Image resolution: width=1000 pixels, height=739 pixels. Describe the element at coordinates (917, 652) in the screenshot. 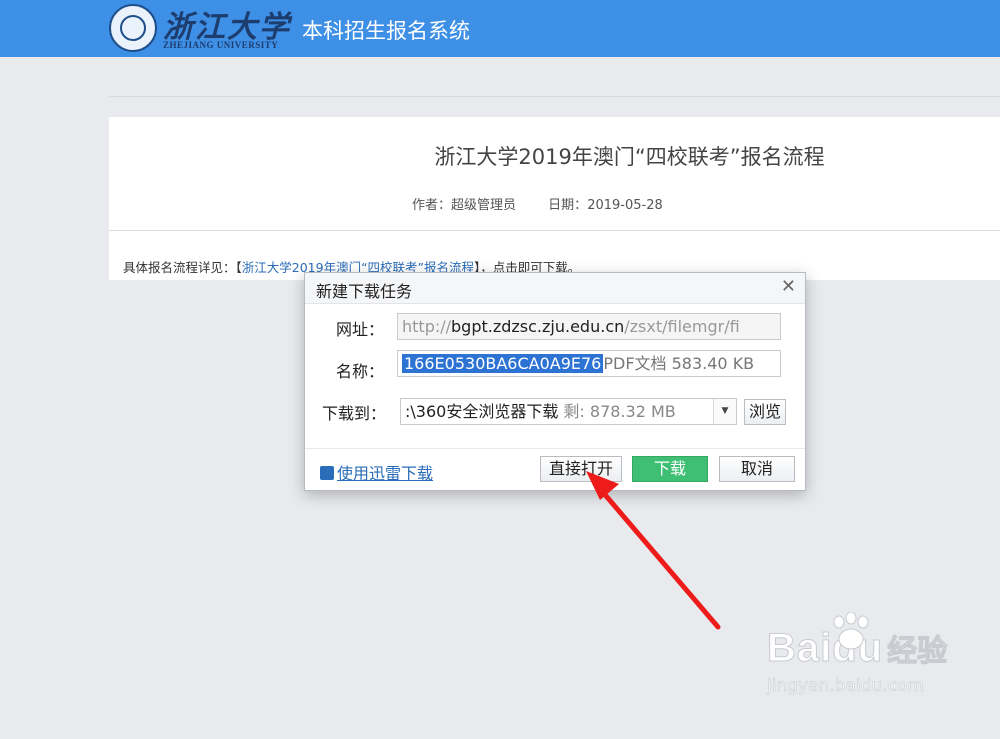

I see `watermark-brand-cn: 经验` at that location.